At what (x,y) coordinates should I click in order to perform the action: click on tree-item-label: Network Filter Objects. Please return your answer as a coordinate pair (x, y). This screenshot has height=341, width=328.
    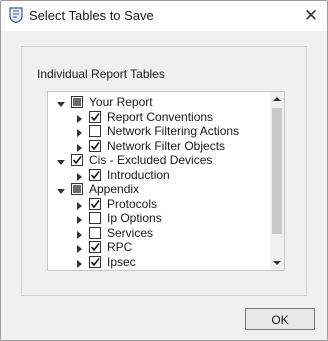
    Looking at the image, I should click on (166, 145).